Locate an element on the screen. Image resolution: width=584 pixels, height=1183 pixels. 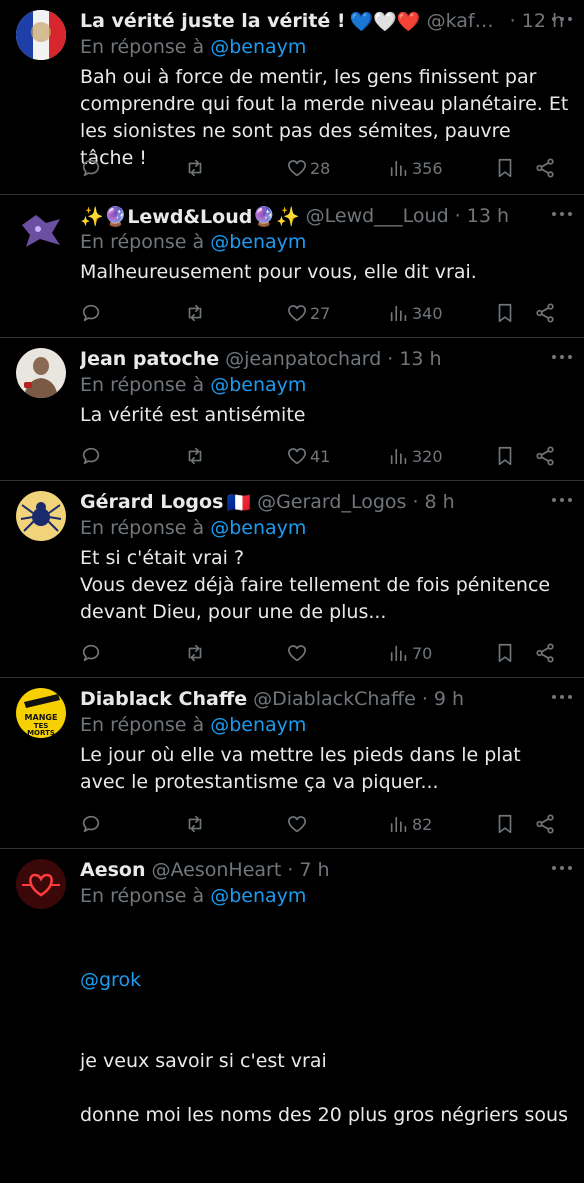
display-name: Jean patoche is located at coordinates (149, 359).